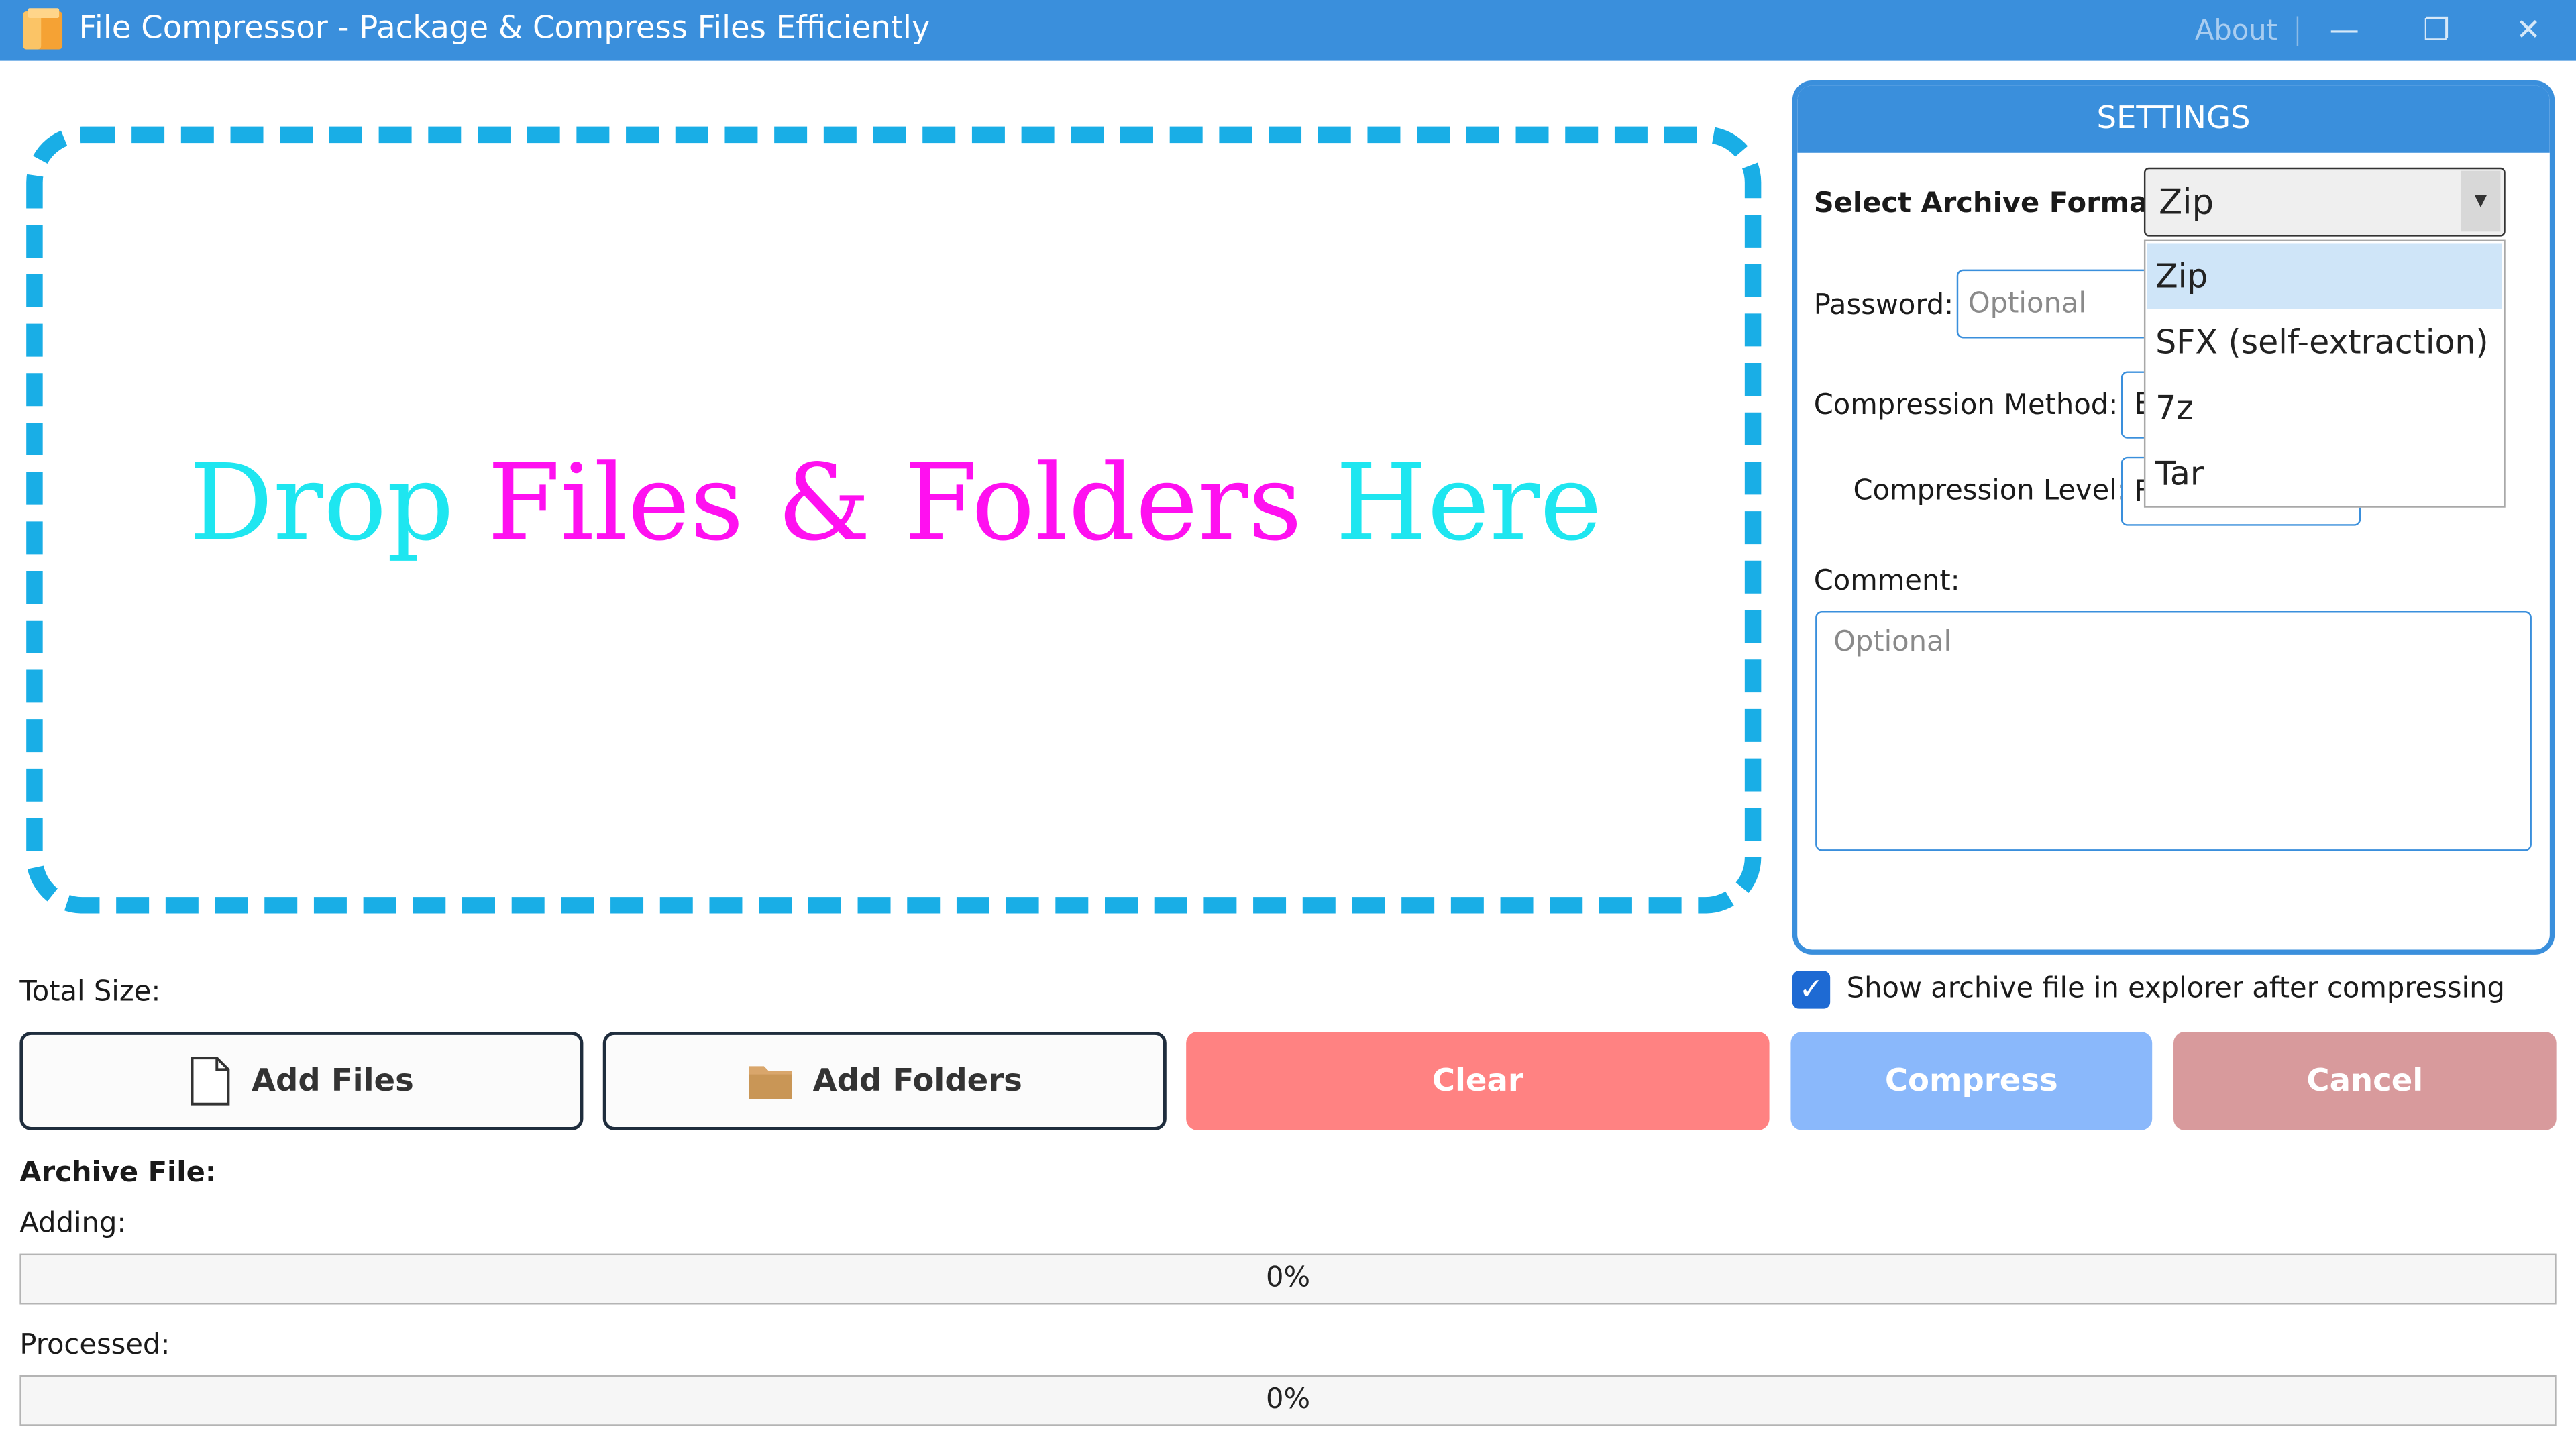 Image resolution: width=2576 pixels, height=1449 pixels. Describe the element at coordinates (210, 1081) in the screenshot. I see `file-icon` at that location.